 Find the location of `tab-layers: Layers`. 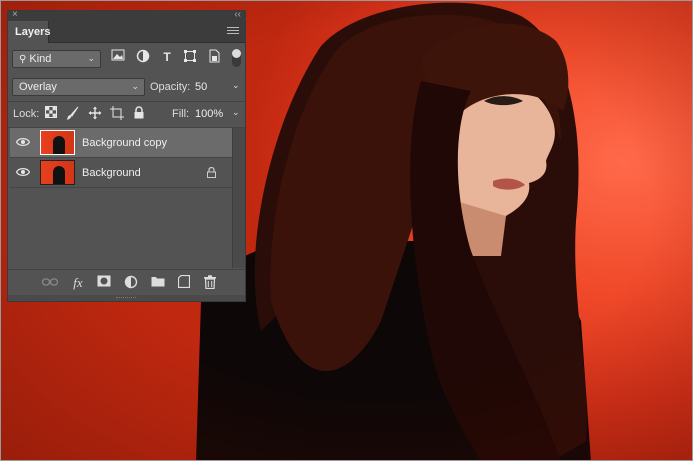

tab-layers: Layers is located at coordinates (29, 32).